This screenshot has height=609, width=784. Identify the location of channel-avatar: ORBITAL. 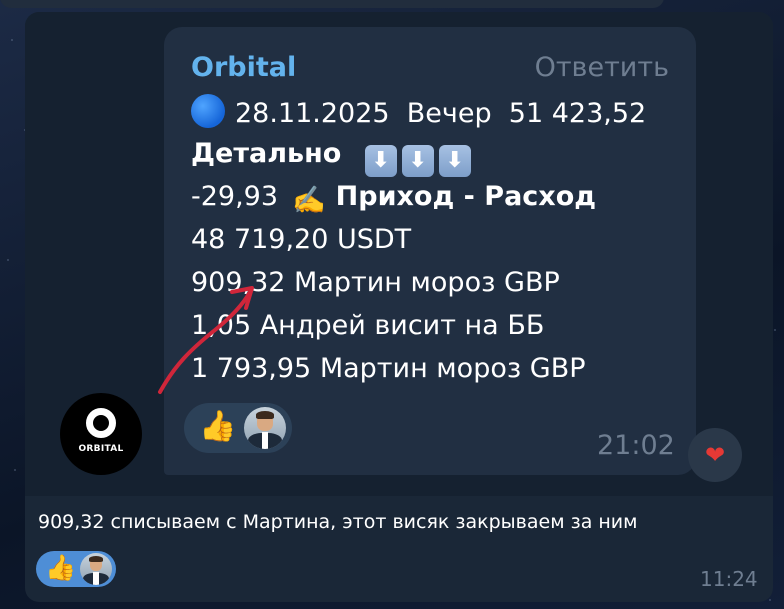
(101, 434).